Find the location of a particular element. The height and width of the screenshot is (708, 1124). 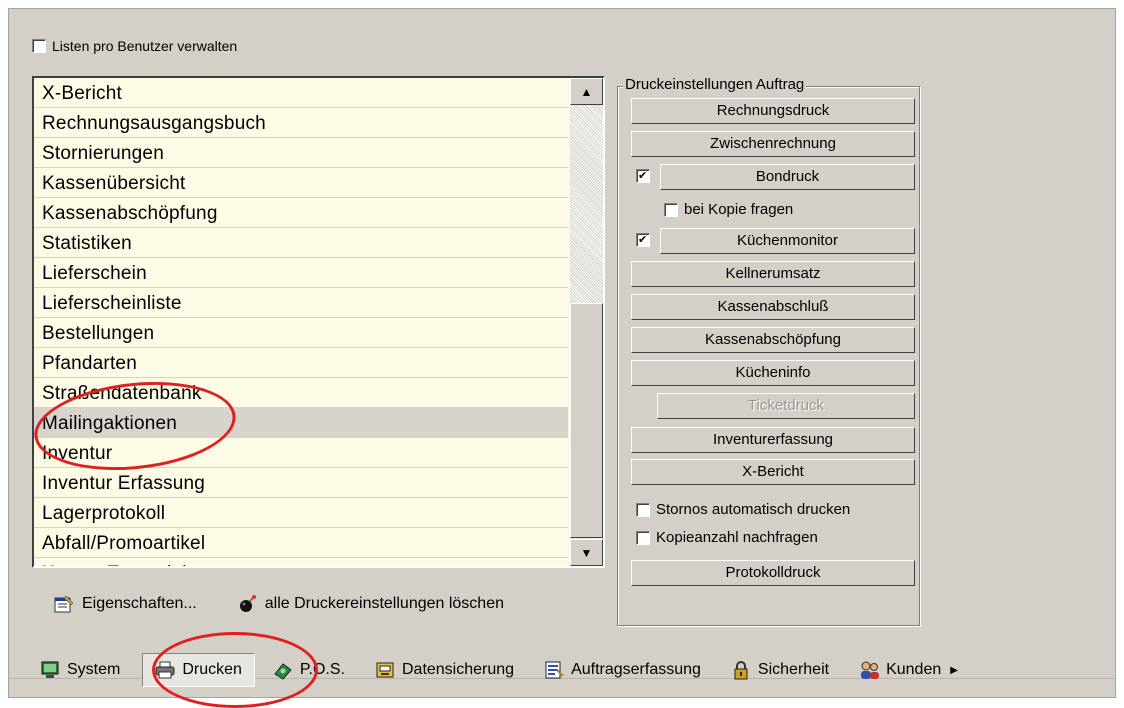

delete-all-settings-button: alle Druckereinstellungen löschen is located at coordinates (370, 604).